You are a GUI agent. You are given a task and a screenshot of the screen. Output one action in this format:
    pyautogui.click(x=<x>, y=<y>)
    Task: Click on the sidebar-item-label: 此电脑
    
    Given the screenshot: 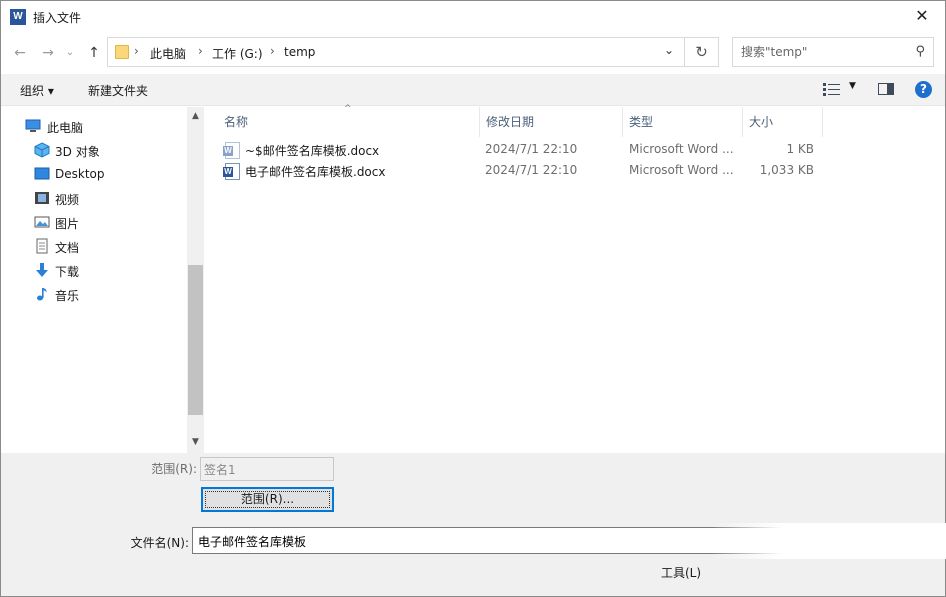 What is the action you would take?
    pyautogui.click(x=65, y=128)
    